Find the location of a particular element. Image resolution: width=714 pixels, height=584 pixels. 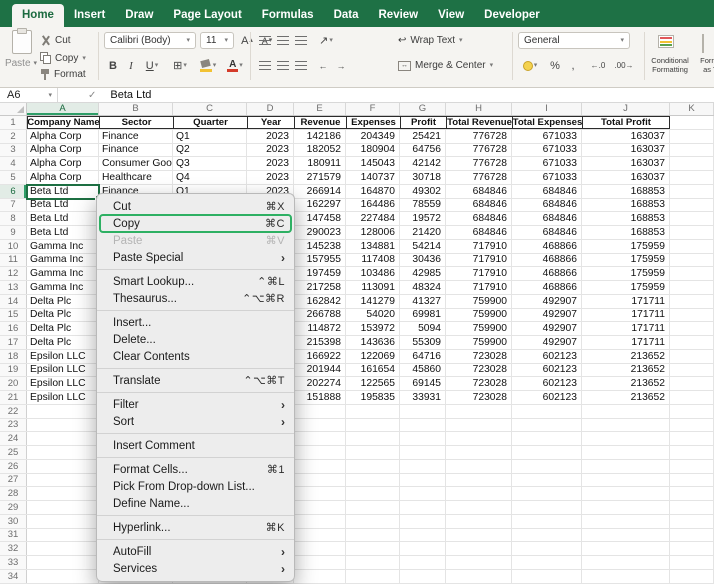

row-header-19: 19 is located at coordinates (13, 370).